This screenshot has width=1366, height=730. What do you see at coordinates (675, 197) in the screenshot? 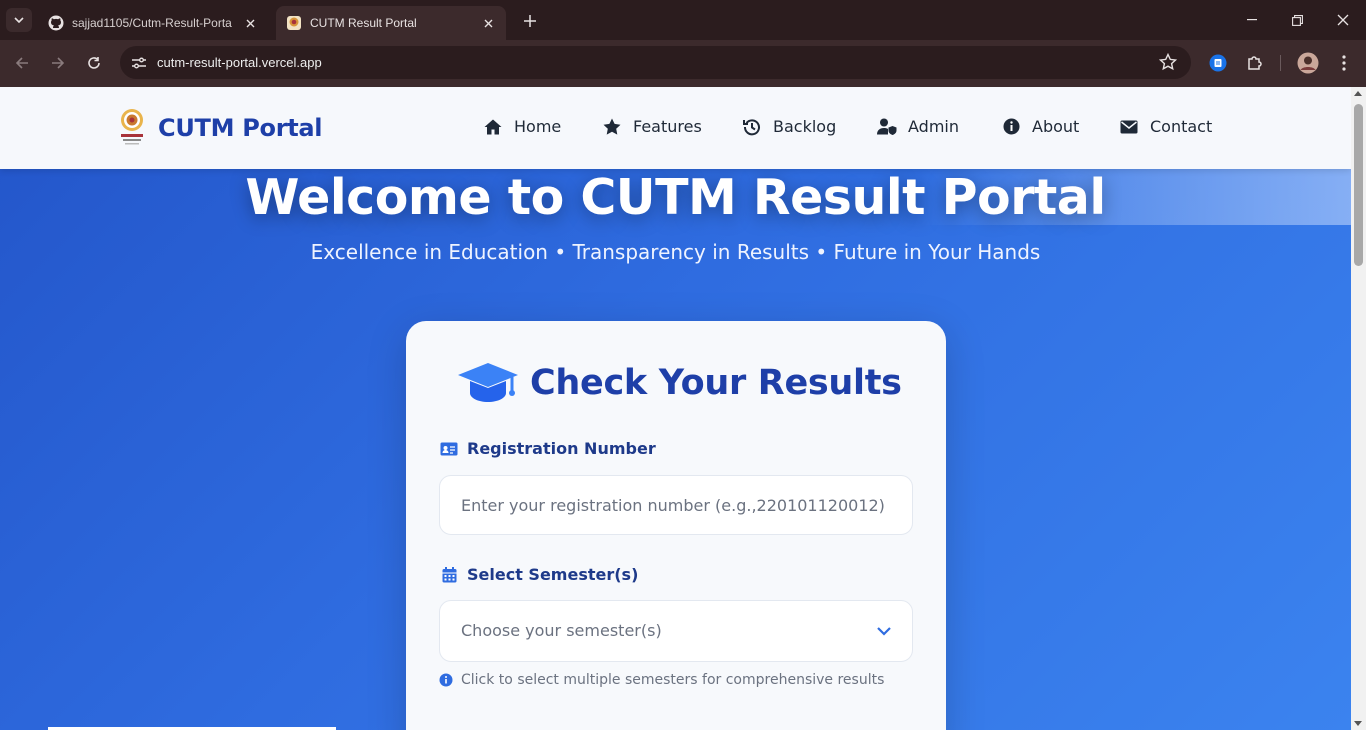
I see `hero-title: Welcome to CUTM Result Portal` at bounding box center [675, 197].